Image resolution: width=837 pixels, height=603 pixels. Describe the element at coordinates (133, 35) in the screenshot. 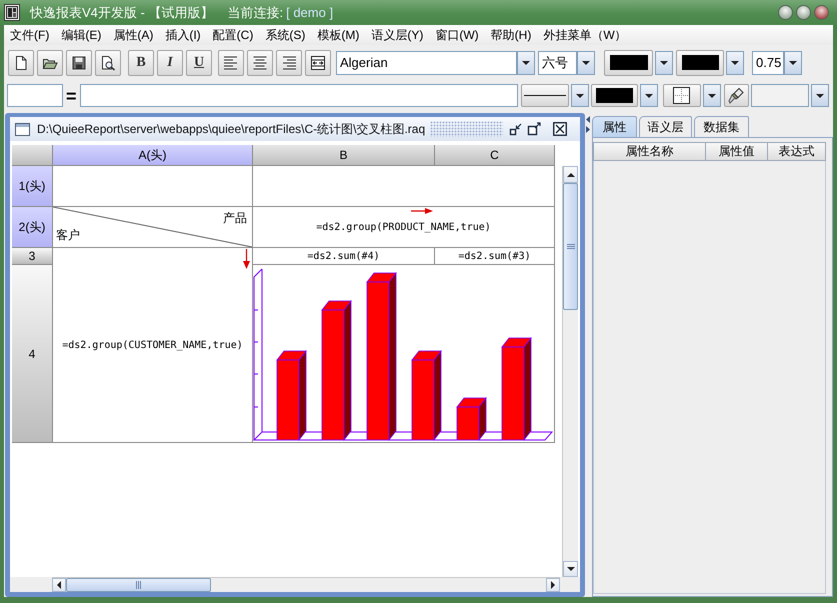

I see `menu-item: 属性(A)` at that location.